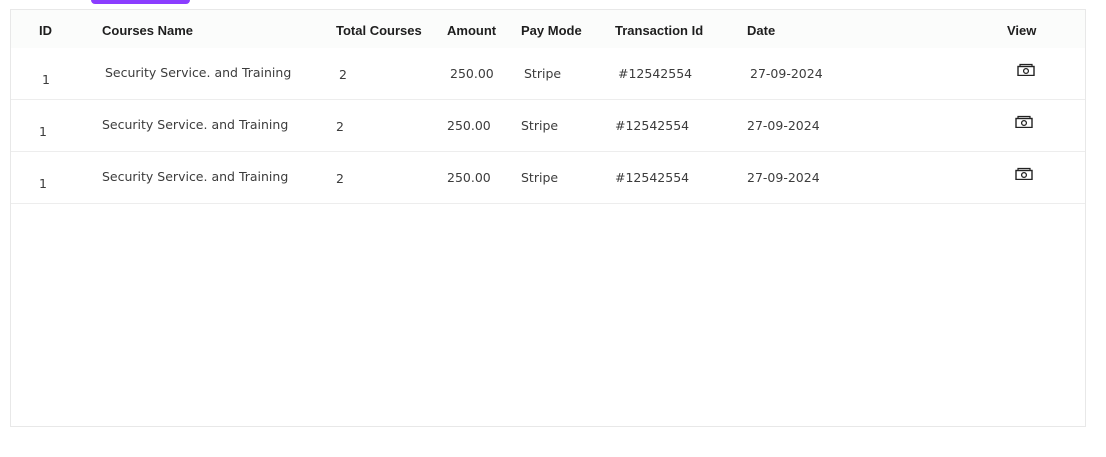 The width and height of the screenshot is (1106, 457). I want to click on header-id: ID, so click(45, 30).